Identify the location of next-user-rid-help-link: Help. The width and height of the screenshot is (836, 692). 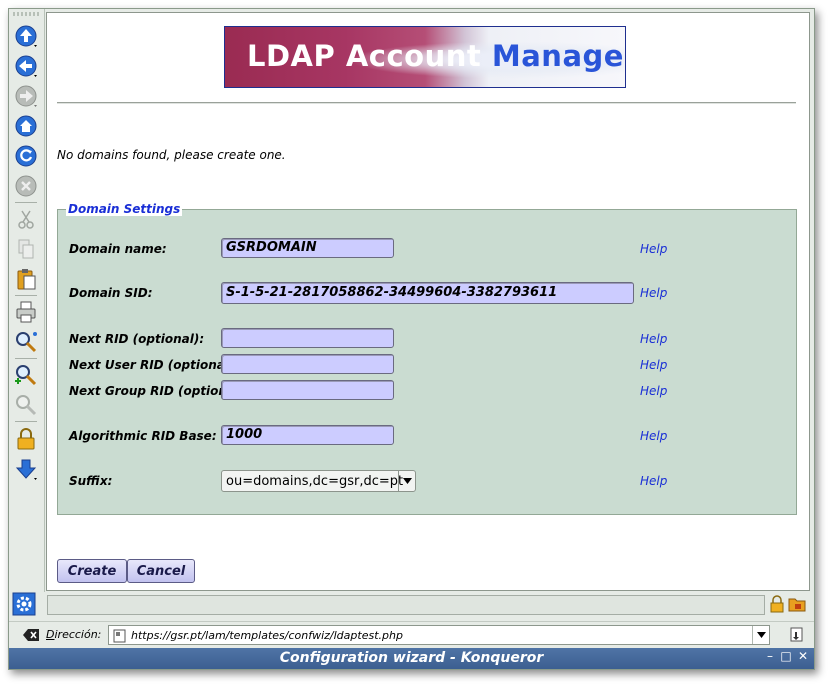
(653, 365).